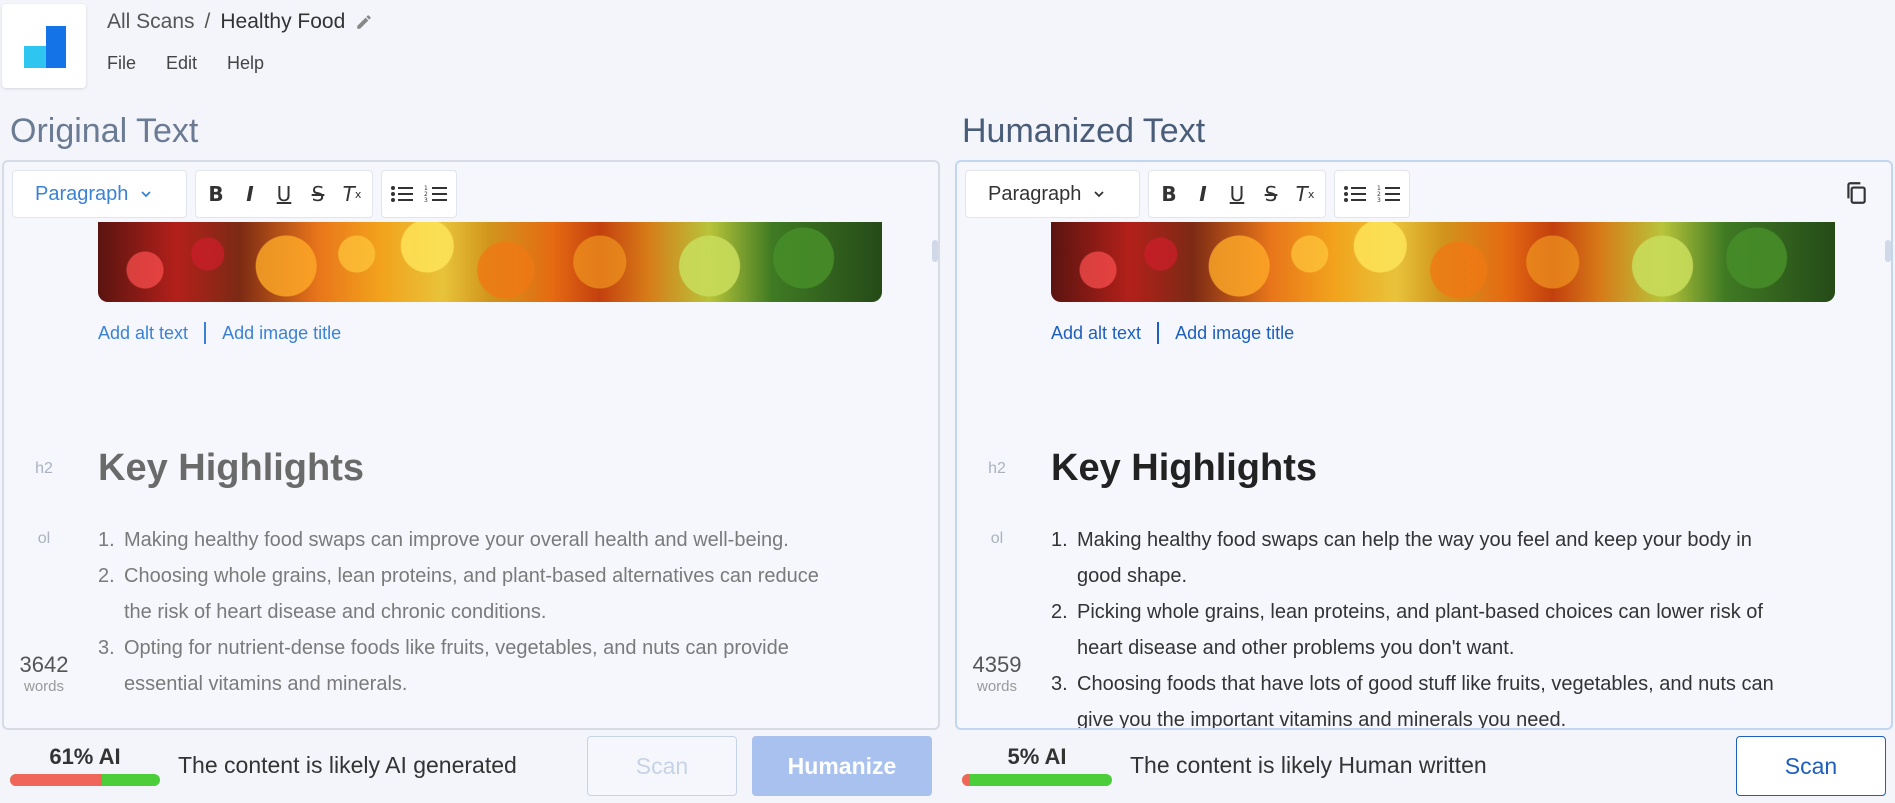  What do you see at coordinates (104, 131) in the screenshot?
I see `original-text-title: Original Text` at bounding box center [104, 131].